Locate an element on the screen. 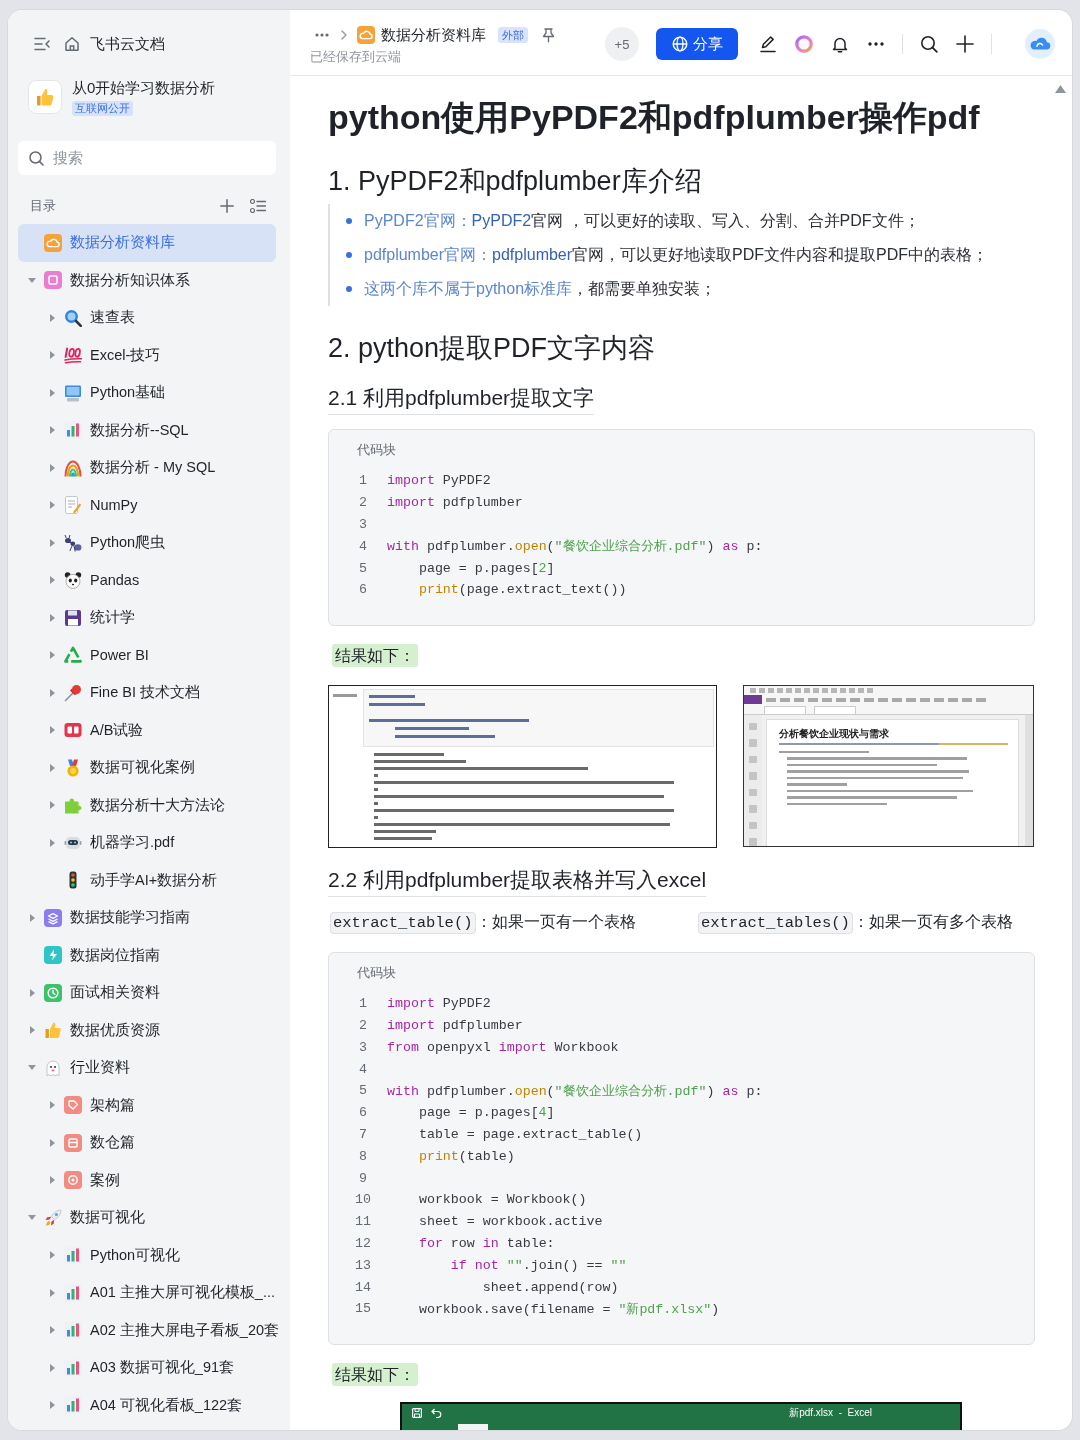  line-number: 5 is located at coordinates (363, 568).